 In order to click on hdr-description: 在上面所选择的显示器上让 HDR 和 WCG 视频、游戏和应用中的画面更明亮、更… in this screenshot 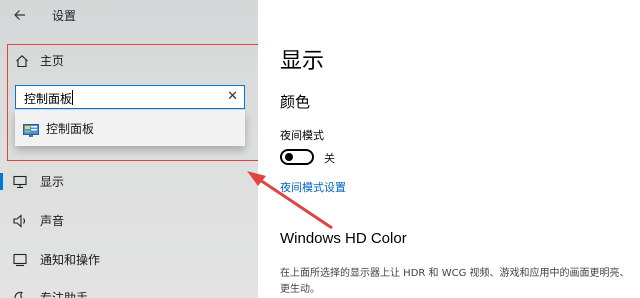, I will do `click(455, 281)`.